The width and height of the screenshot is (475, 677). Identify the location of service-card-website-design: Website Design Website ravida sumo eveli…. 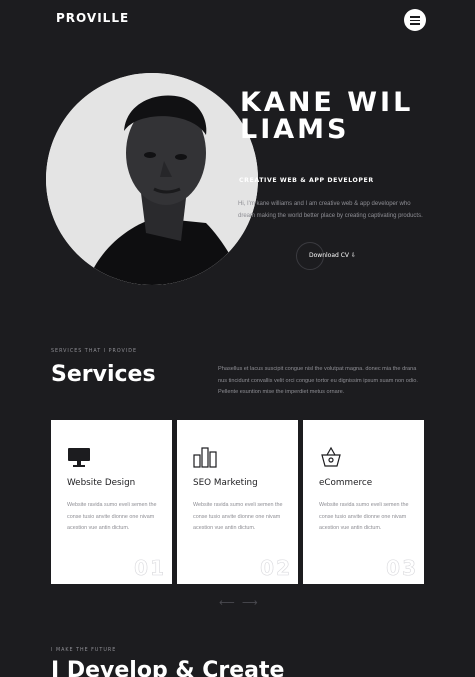
(111, 502).